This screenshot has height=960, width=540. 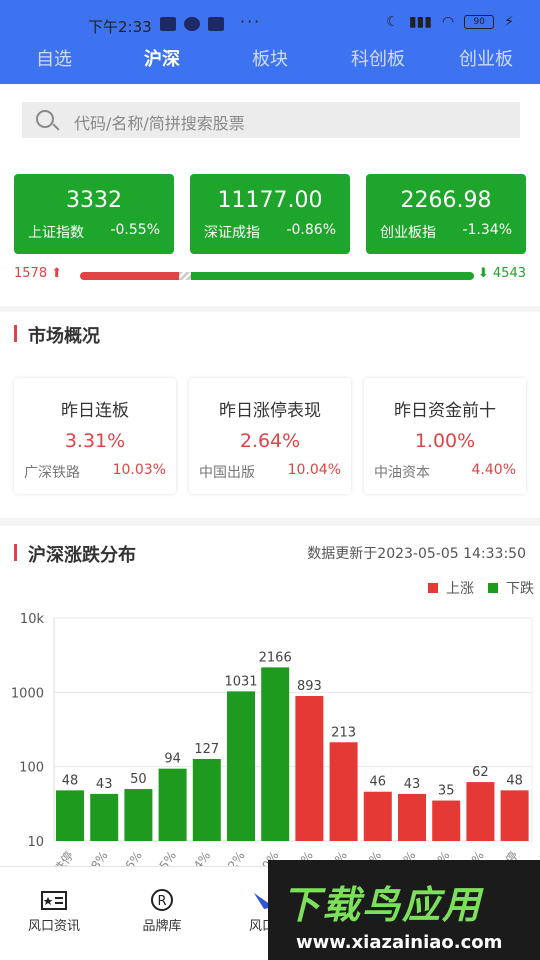 What do you see at coordinates (27, 693) in the screenshot?
I see `y-tick-label: 1000` at bounding box center [27, 693].